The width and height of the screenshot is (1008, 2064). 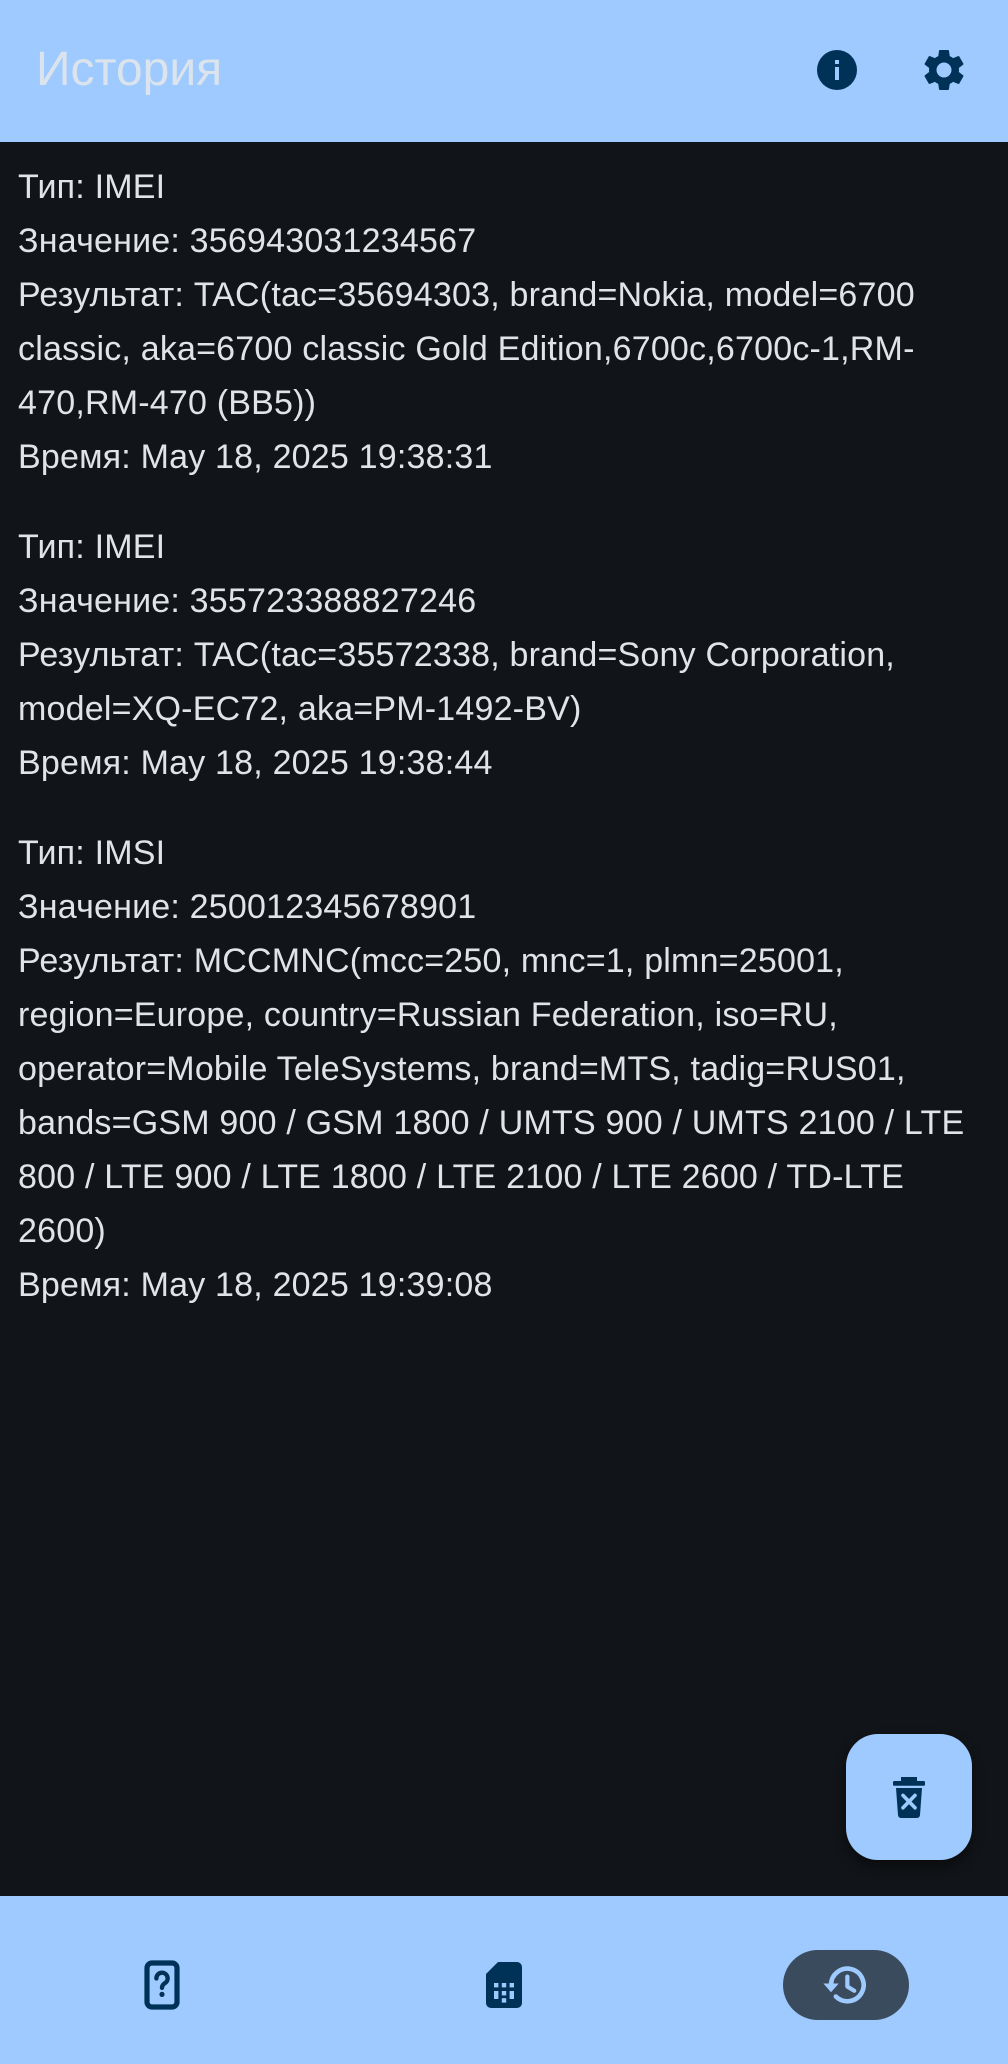 What do you see at coordinates (92, 853) in the screenshot?
I see `entry-type: Тип: IMSI` at bounding box center [92, 853].